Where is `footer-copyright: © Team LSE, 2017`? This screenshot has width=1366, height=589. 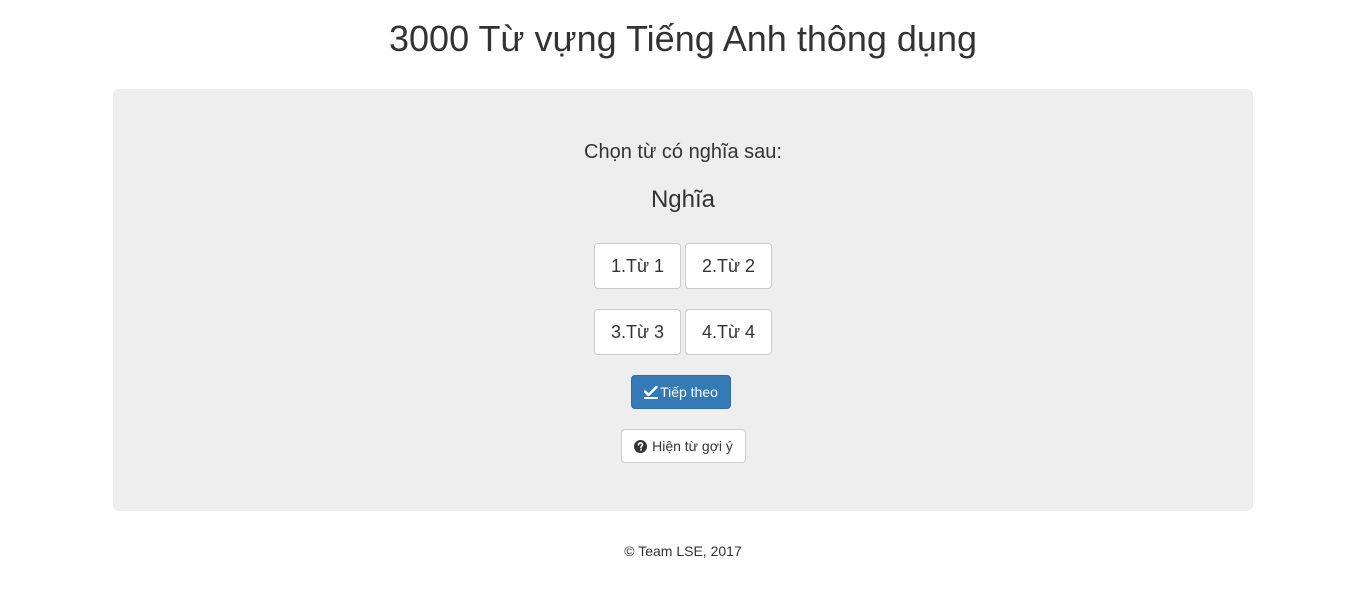 footer-copyright: © Team LSE, 2017 is located at coordinates (683, 551).